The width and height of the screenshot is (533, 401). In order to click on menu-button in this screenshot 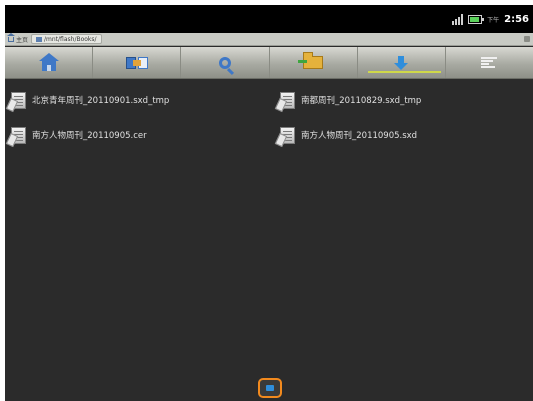, I will do `click(270, 388)`.